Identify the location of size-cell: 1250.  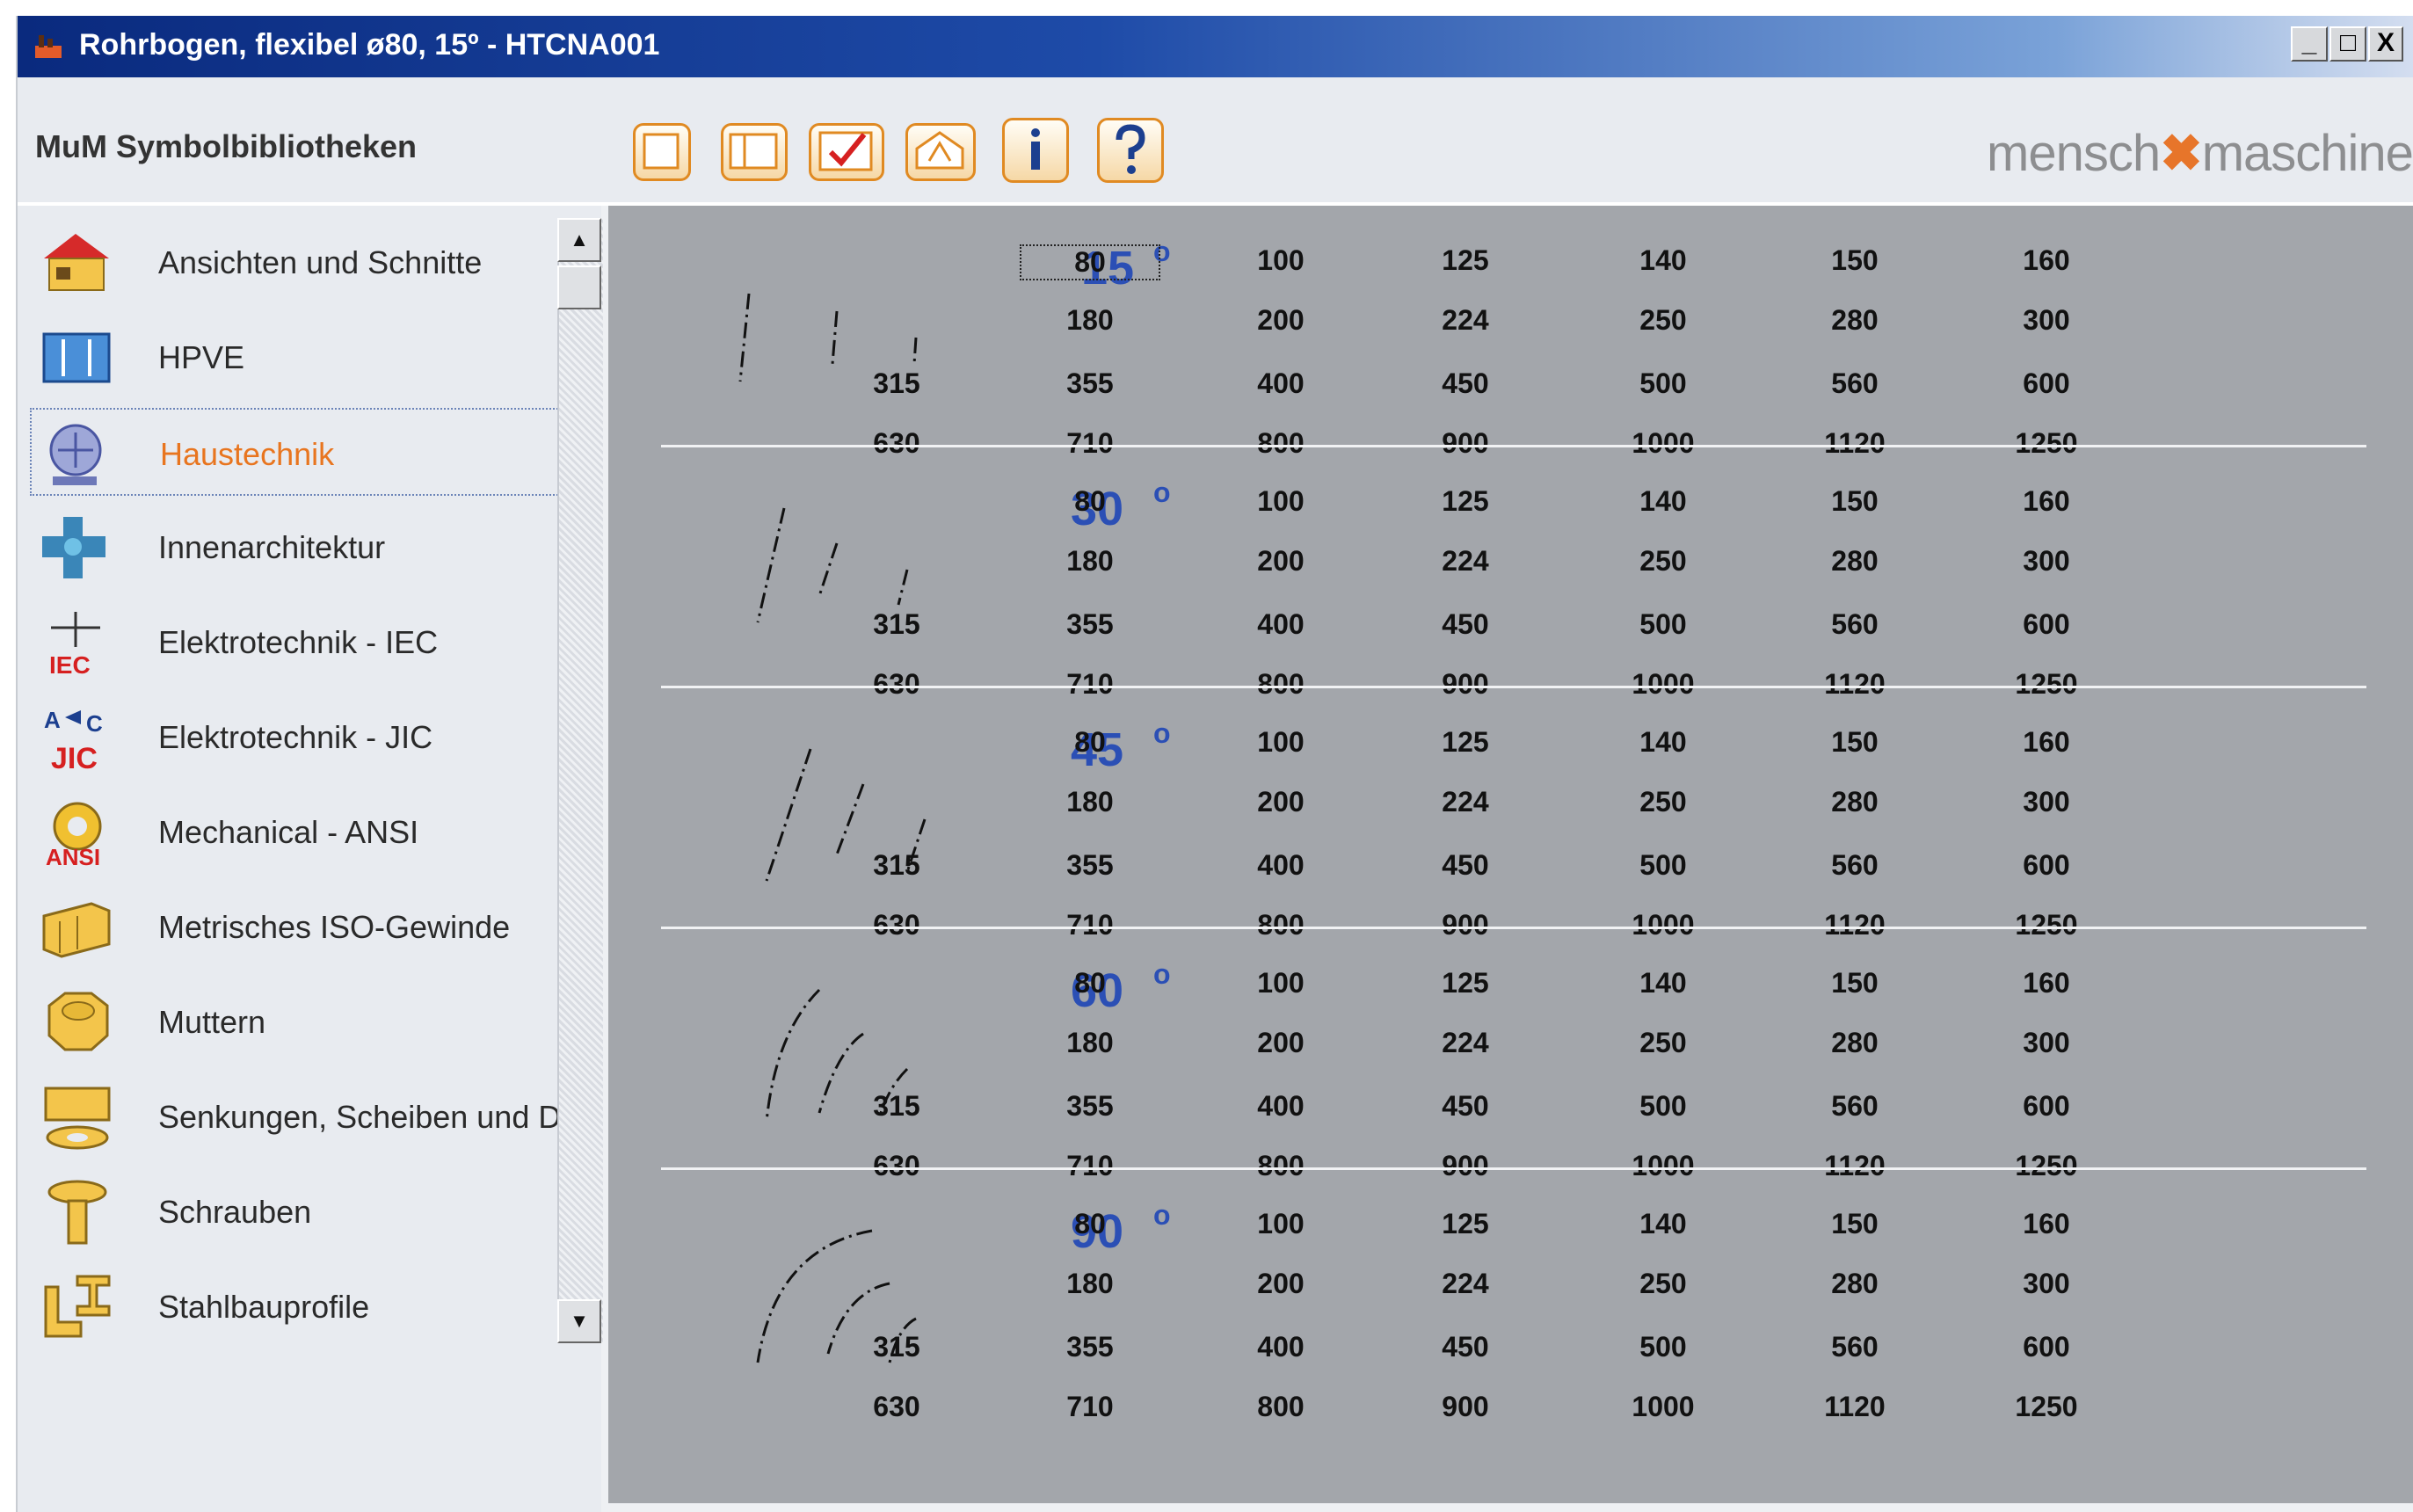
(2046, 1407).